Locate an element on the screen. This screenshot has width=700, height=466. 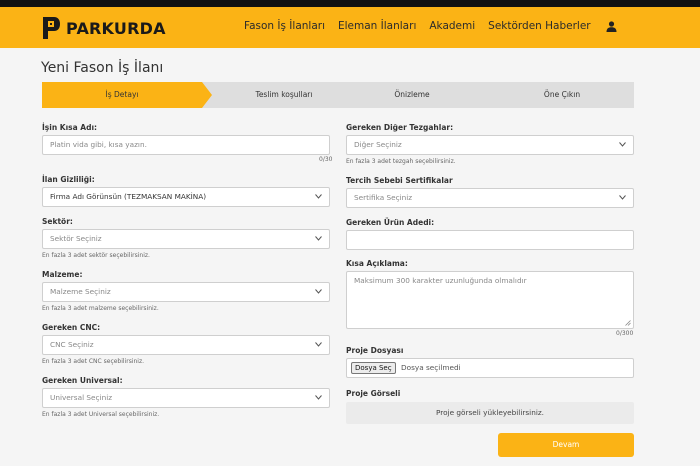
step-arrow is located at coordinates (207, 95).